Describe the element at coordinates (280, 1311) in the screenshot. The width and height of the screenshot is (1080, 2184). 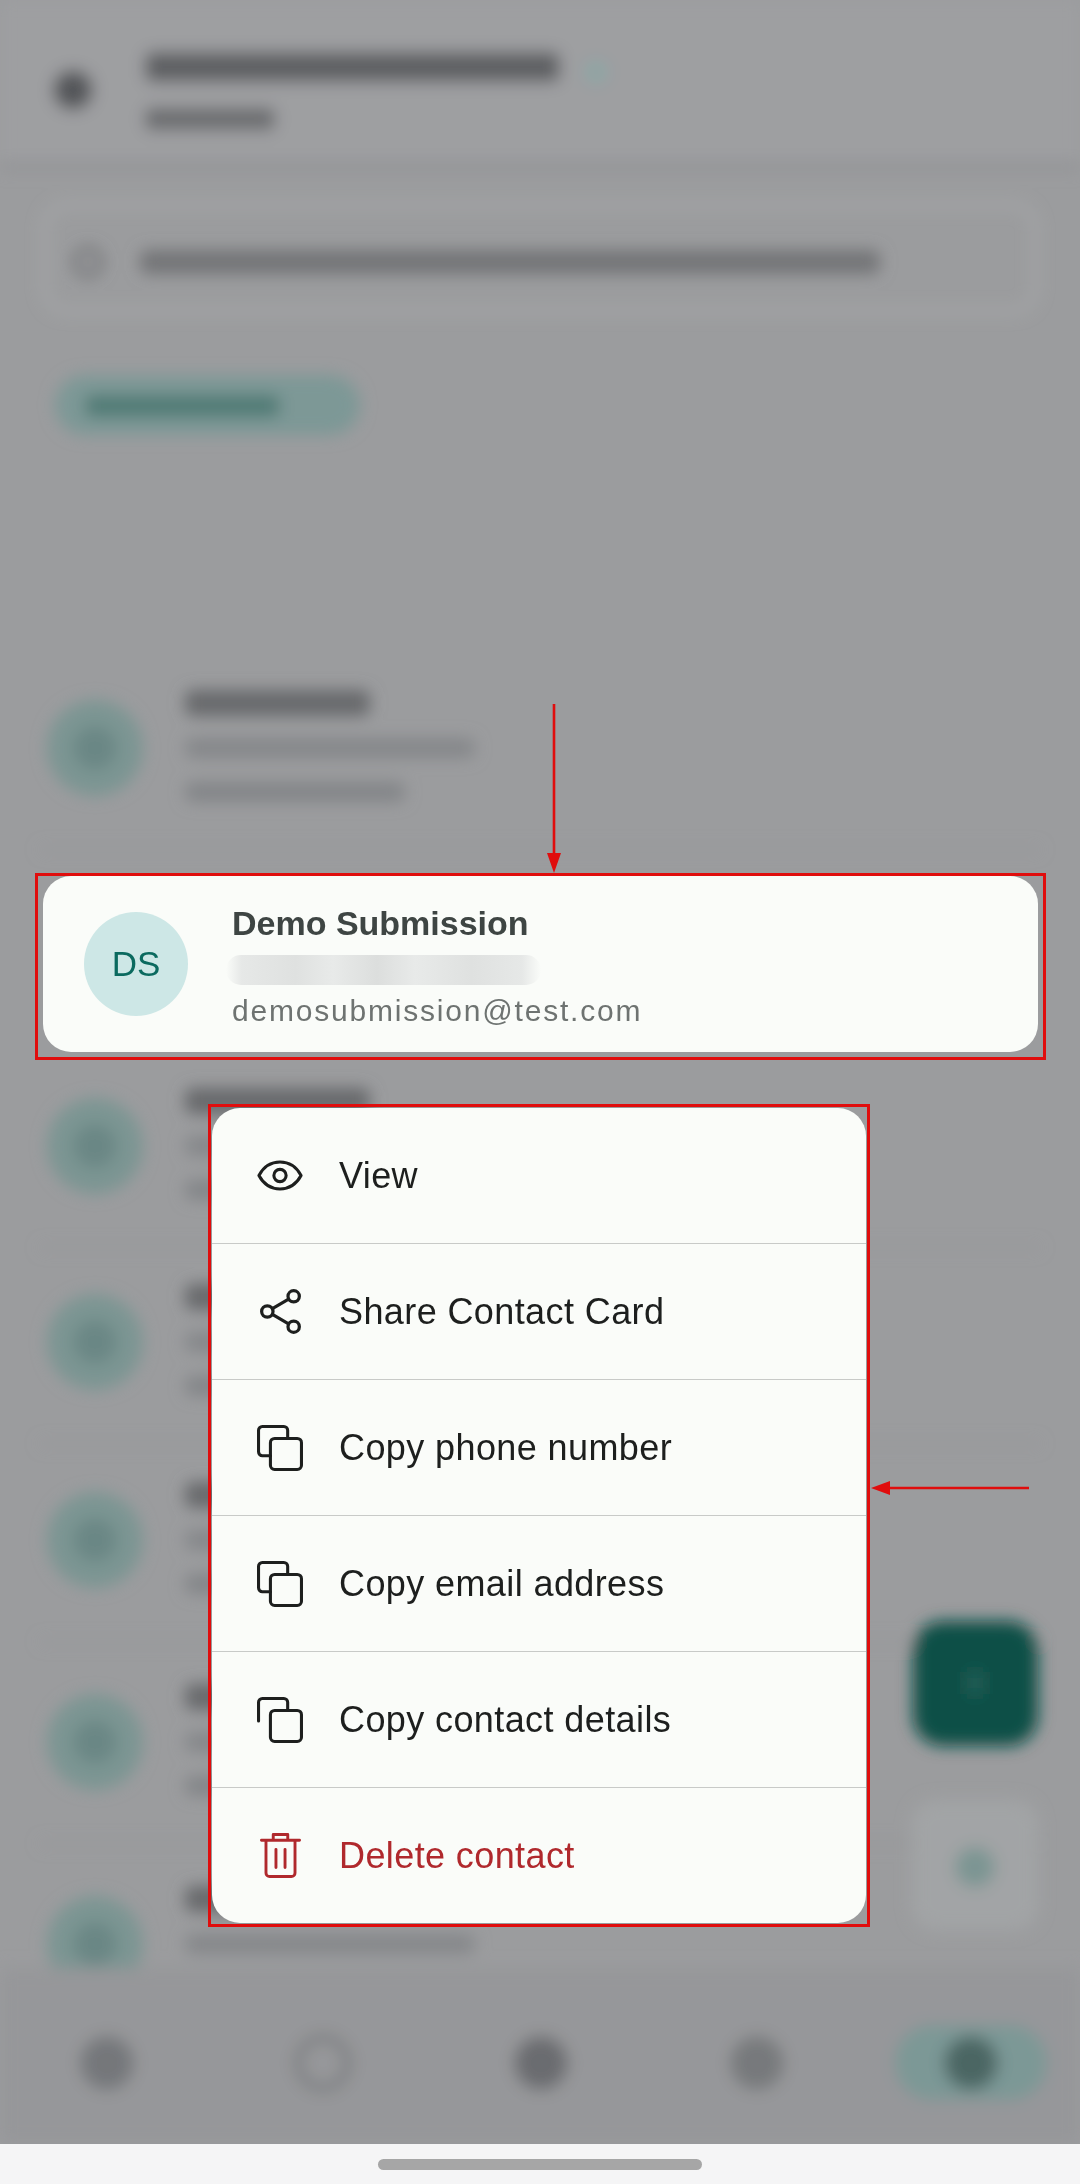
I see `share-icon` at that location.